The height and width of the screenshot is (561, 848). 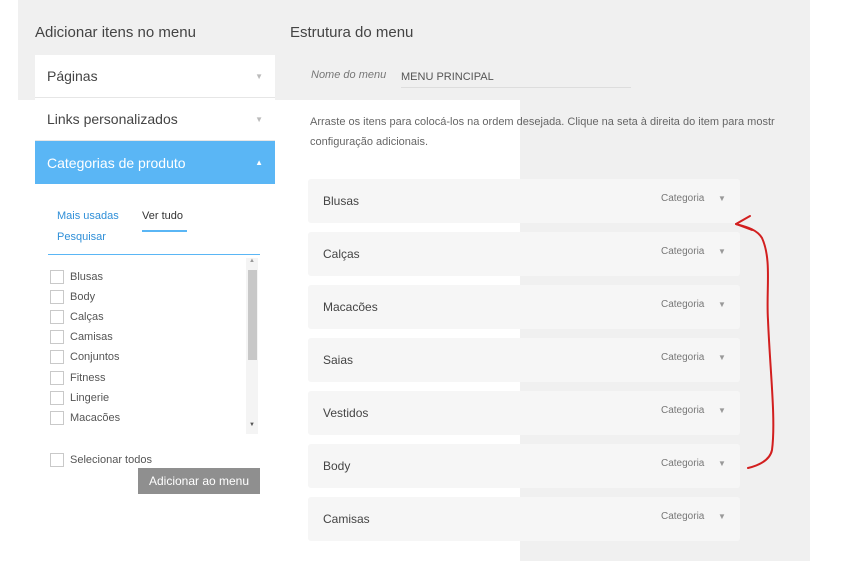 What do you see at coordinates (83, 297) in the screenshot?
I see `category-label: Body` at bounding box center [83, 297].